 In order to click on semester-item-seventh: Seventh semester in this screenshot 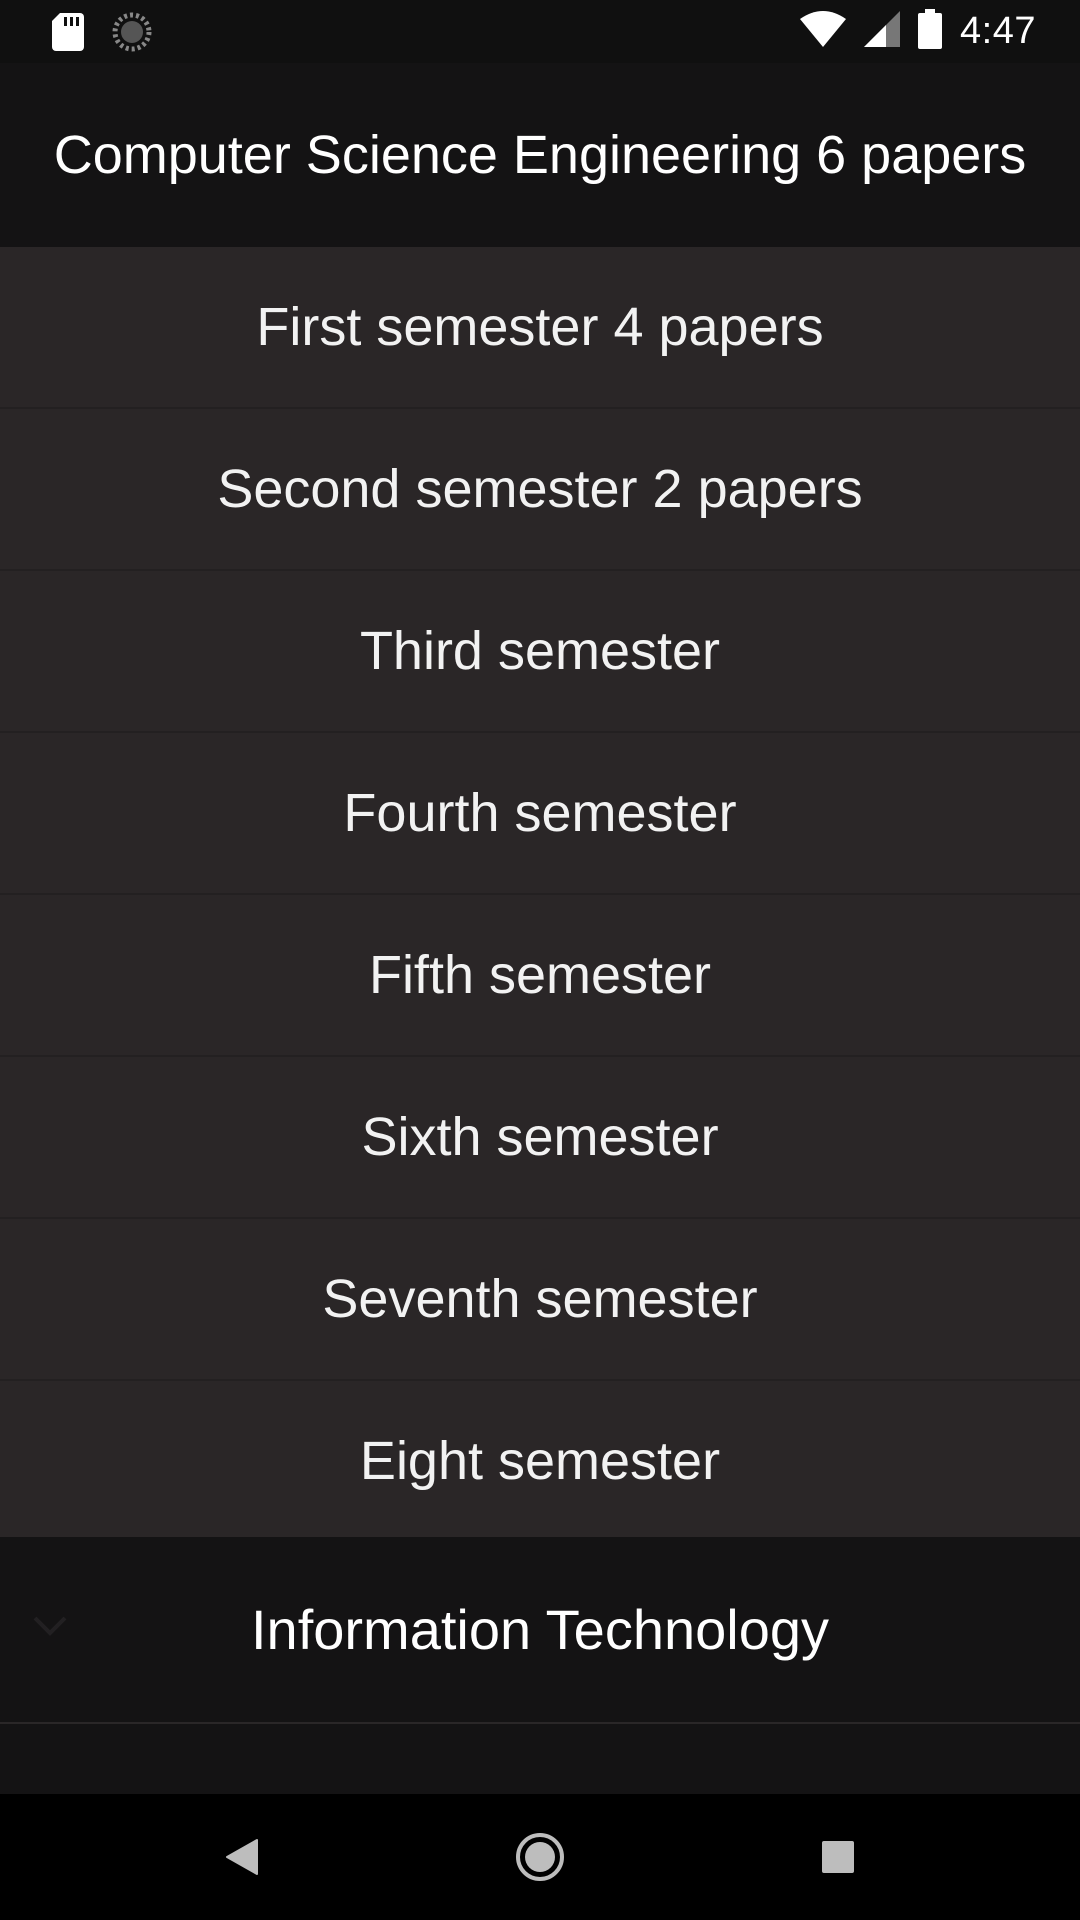, I will do `click(540, 1300)`.